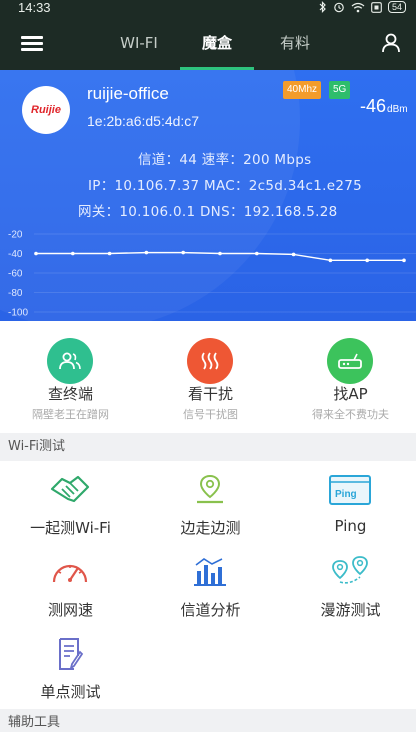 The height and width of the screenshot is (732, 416). I want to click on y-tick-label: -40, so click(15, 254).